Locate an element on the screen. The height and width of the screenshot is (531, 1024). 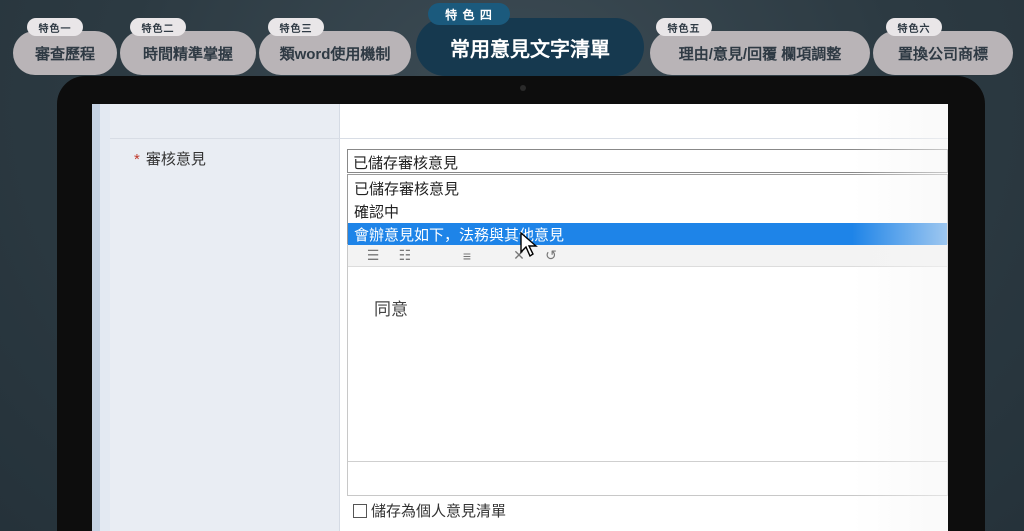
feature-label: 類word使用機制 is located at coordinates (335, 54).